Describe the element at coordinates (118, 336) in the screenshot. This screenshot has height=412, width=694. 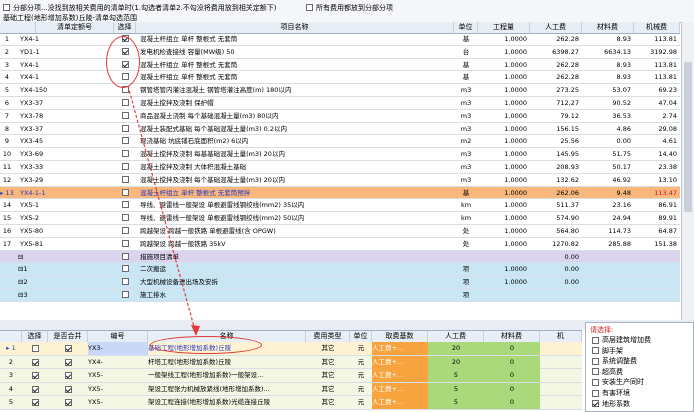
I see `header2-code: 编号` at that location.